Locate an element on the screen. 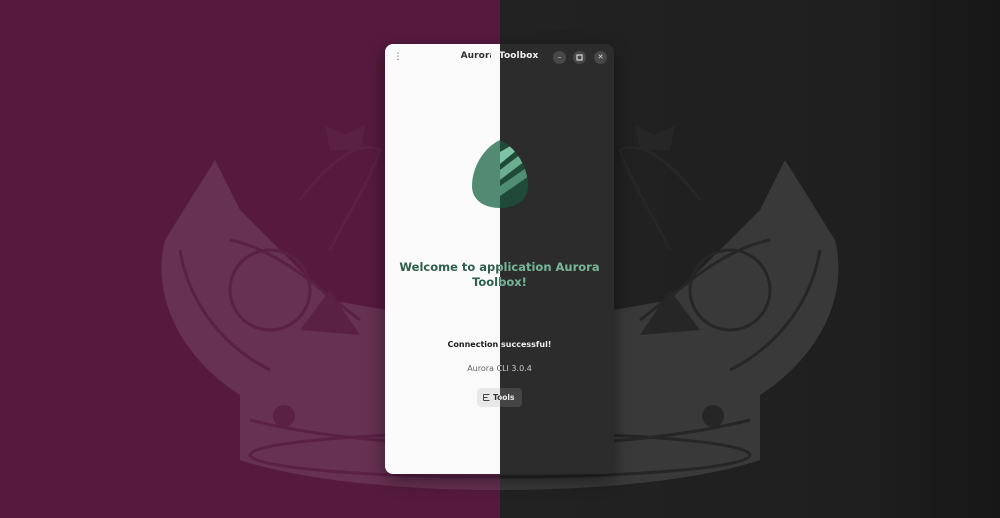  welcome-line1-dark: Welcome to application Aurora is located at coordinates (550, 267).